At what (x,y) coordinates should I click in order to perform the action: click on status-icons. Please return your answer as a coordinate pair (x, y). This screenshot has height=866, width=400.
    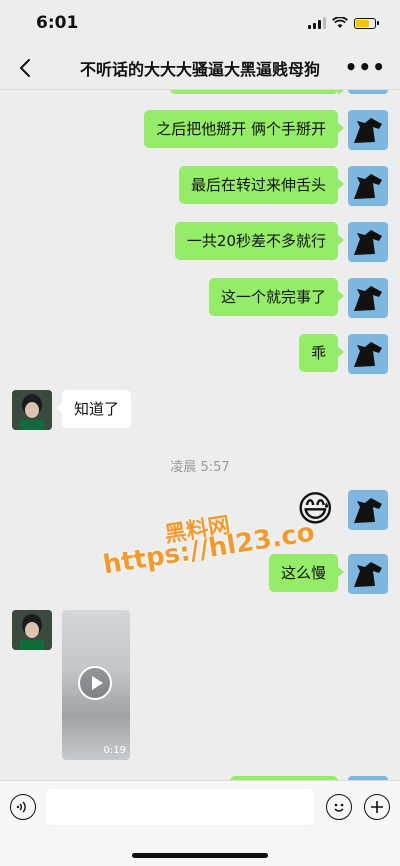
    Looking at the image, I should click on (343, 23).